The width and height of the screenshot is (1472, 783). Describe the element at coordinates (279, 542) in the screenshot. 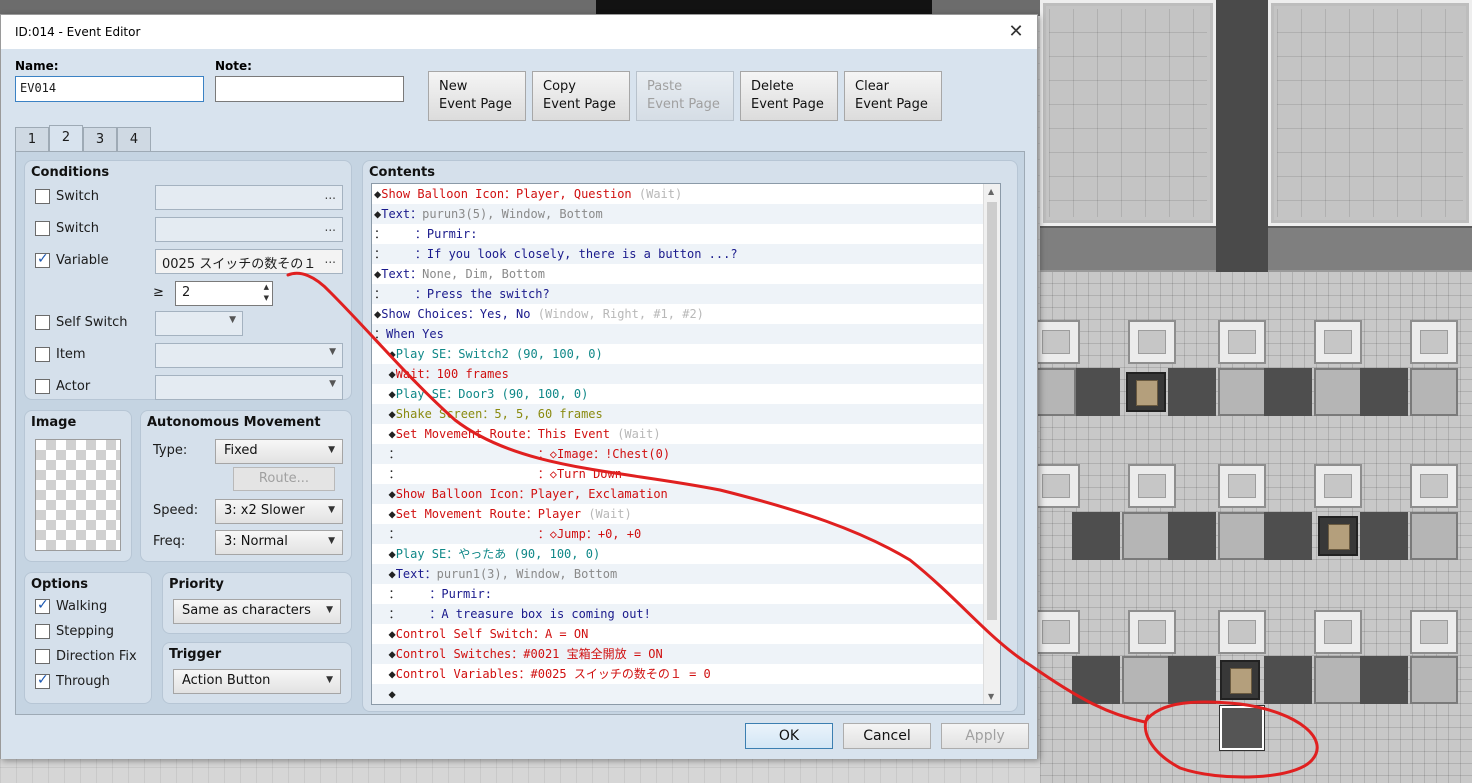

I see `movement-freq-select: 3: Normal ▼` at that location.